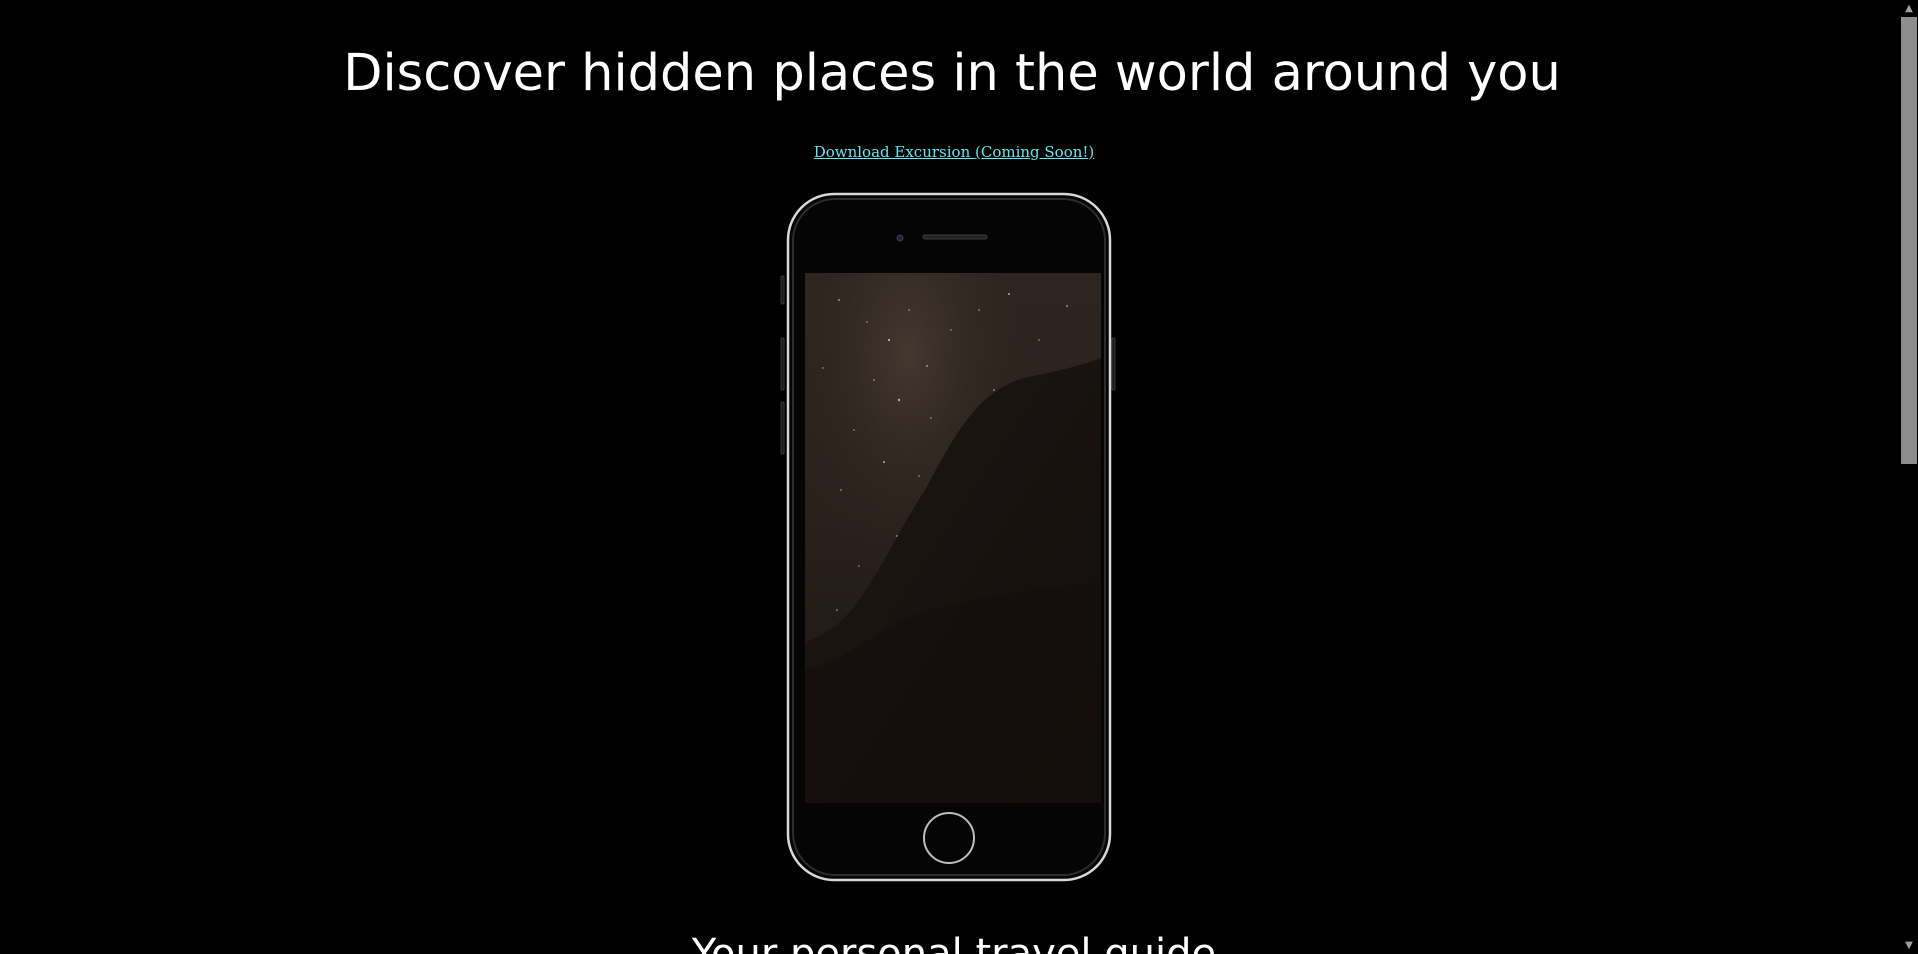 This screenshot has width=1918, height=954. Describe the element at coordinates (782, 290) in the screenshot. I see `phone-mute-switch` at that location.